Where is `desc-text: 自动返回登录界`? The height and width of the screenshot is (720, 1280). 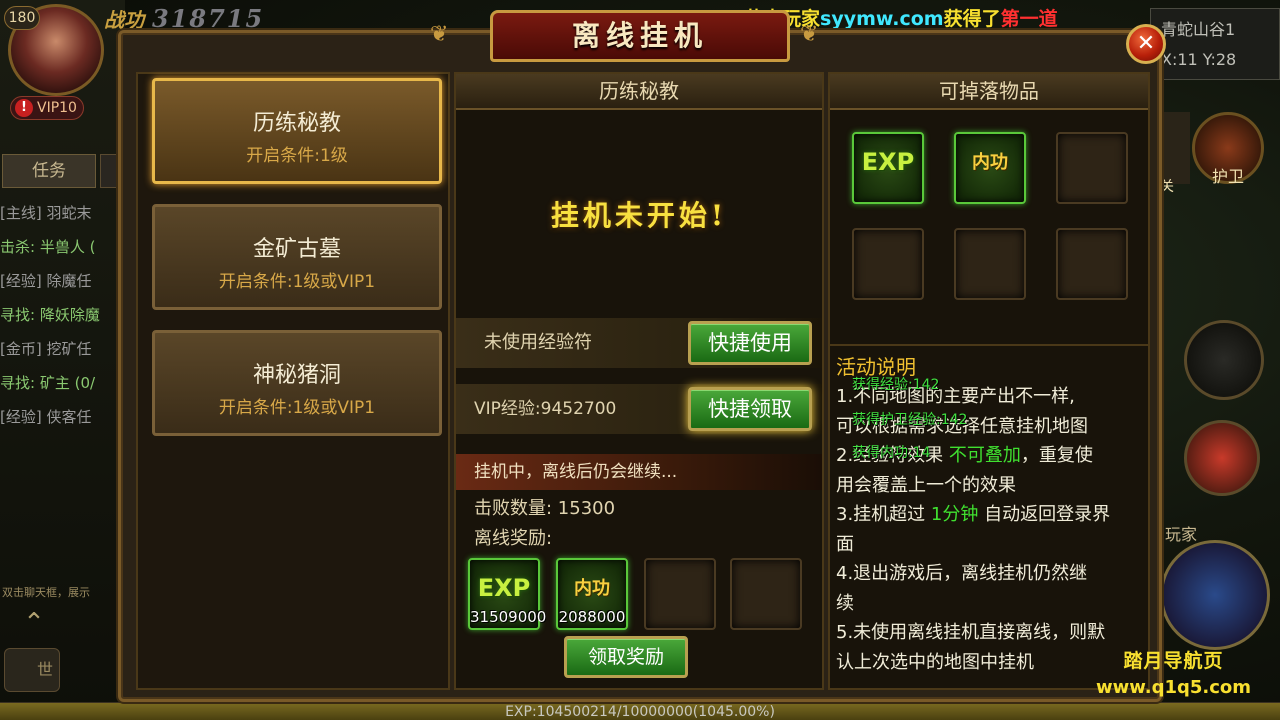
desc-text: 自动返回登录界 is located at coordinates (1044, 514).